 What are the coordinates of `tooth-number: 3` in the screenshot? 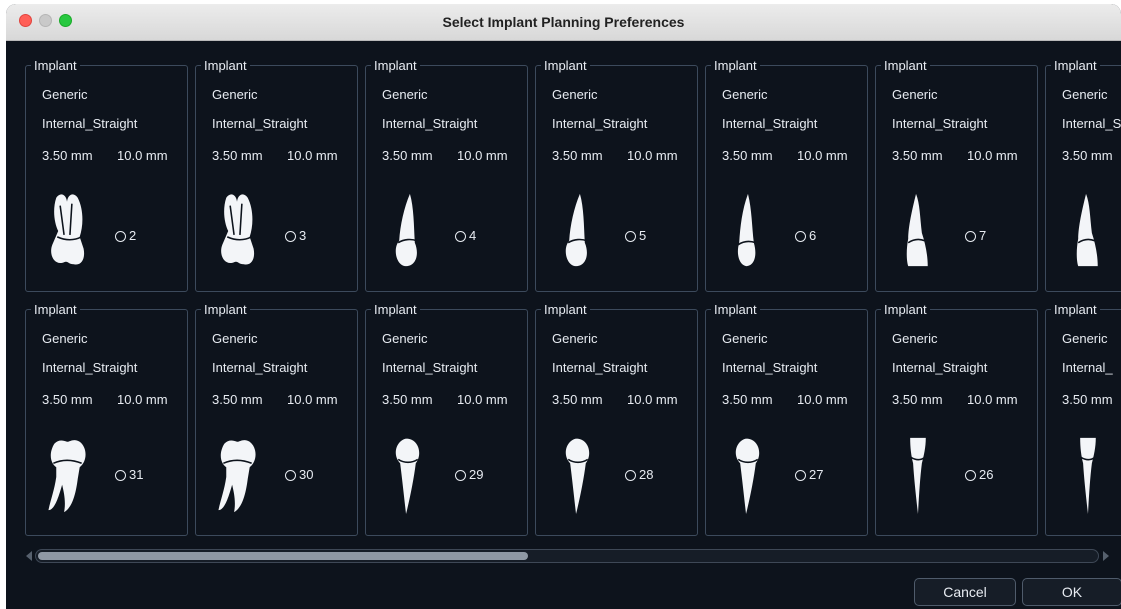 It's located at (303, 235).